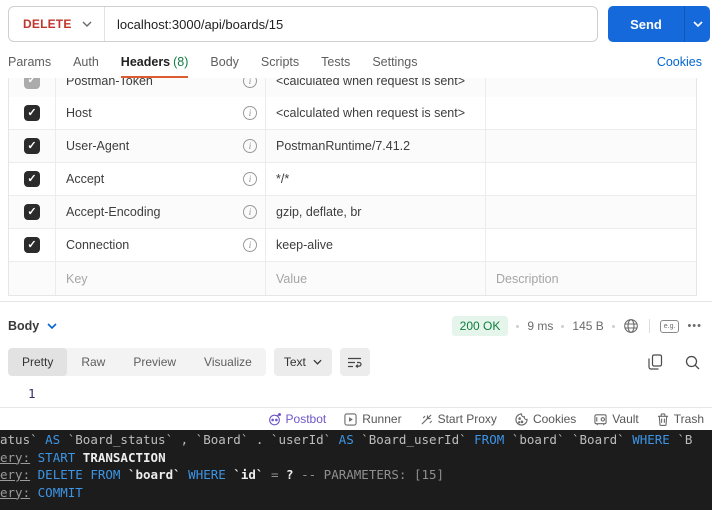 The width and height of the screenshot is (712, 510). I want to click on table-row-empty: Key Value Description, so click(352, 278).